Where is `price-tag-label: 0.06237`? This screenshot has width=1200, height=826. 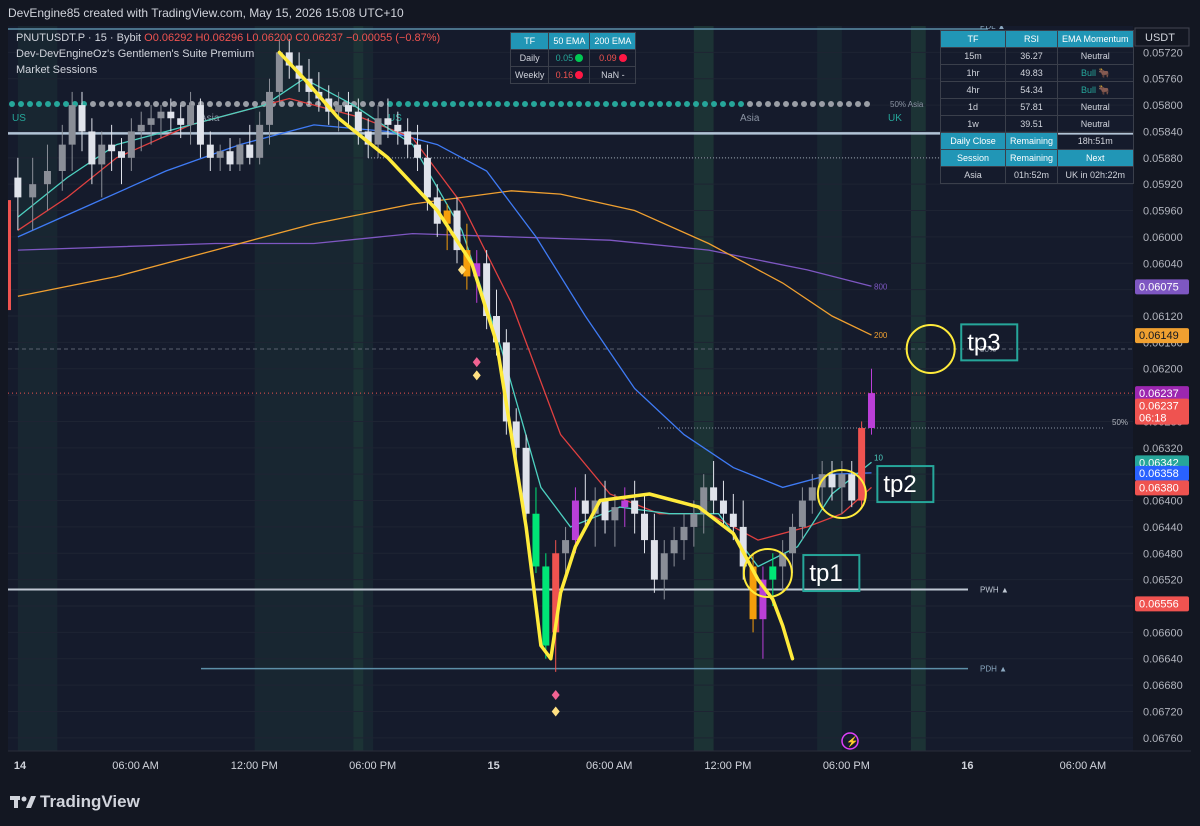
price-tag-label: 0.06237 is located at coordinates (1159, 407).